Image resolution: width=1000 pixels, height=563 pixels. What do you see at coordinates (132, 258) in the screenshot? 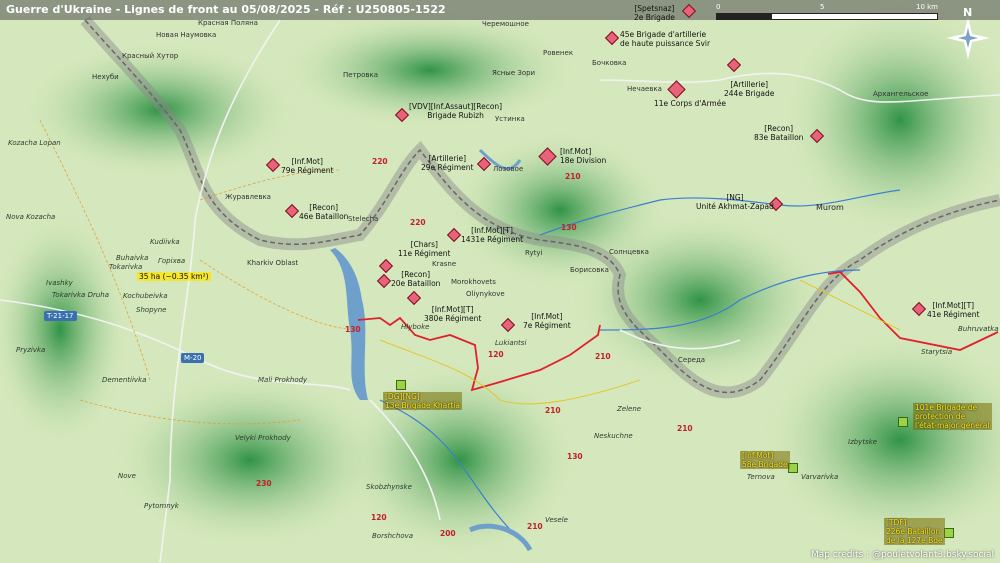
I see `place-label: Buhaivka` at bounding box center [132, 258].